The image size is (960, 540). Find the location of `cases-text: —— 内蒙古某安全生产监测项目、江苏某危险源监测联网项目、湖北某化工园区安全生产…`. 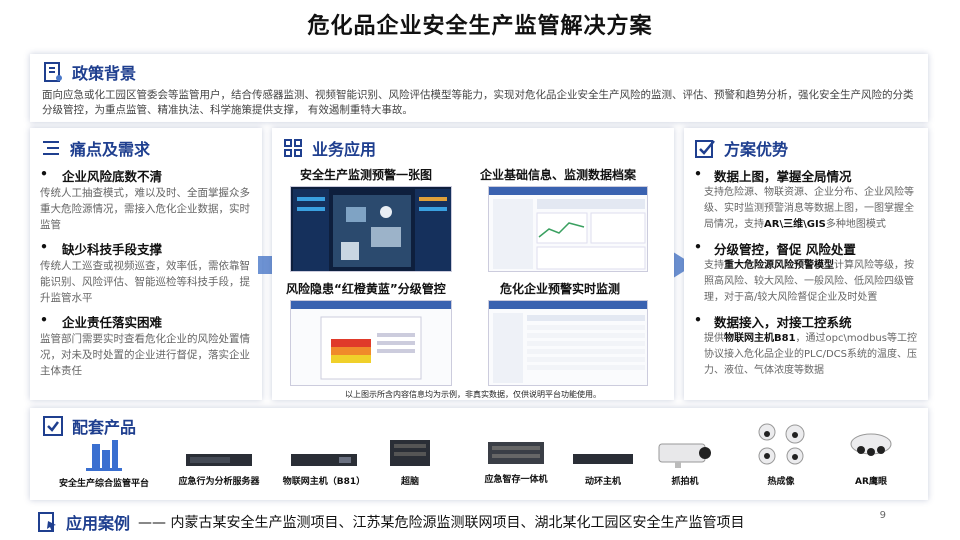

cases-text: —— 内蒙古某安全生产监测项目、江苏某危险源监测联网项目、湖北某化工园区安全生产… is located at coordinates (441, 523).